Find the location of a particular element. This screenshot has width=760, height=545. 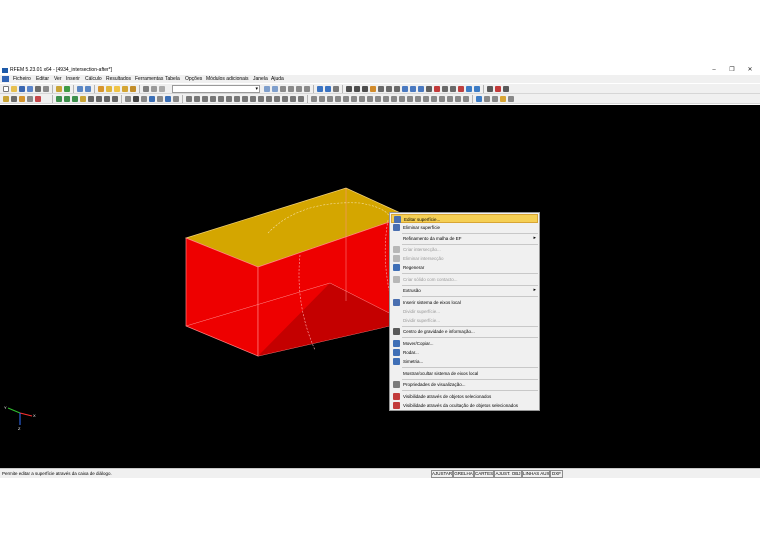

section-icon is located at coordinates (389, 89).